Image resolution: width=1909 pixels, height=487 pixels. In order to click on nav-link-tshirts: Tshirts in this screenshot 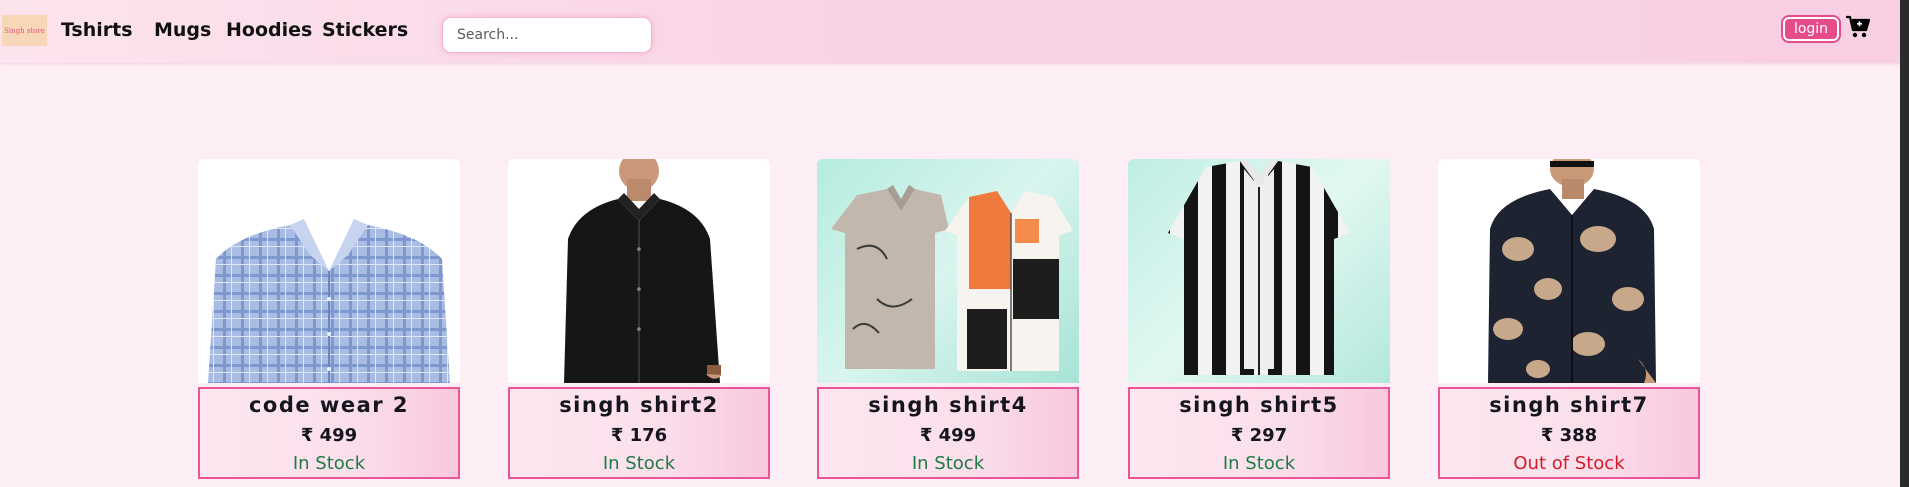, I will do `click(97, 30)`.